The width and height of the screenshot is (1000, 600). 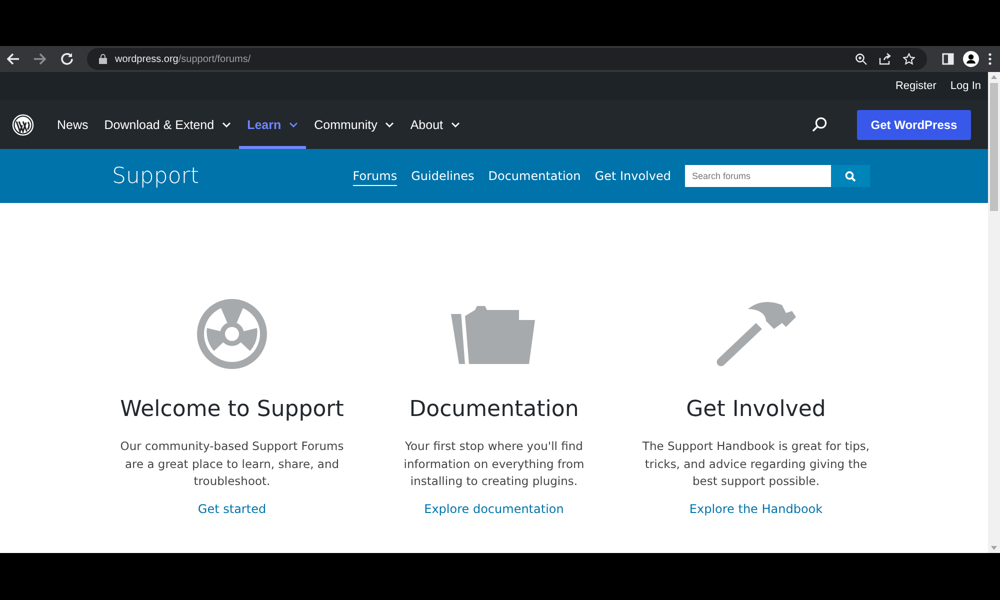 What do you see at coordinates (756, 334) in the screenshot?
I see `hammer-icon` at bounding box center [756, 334].